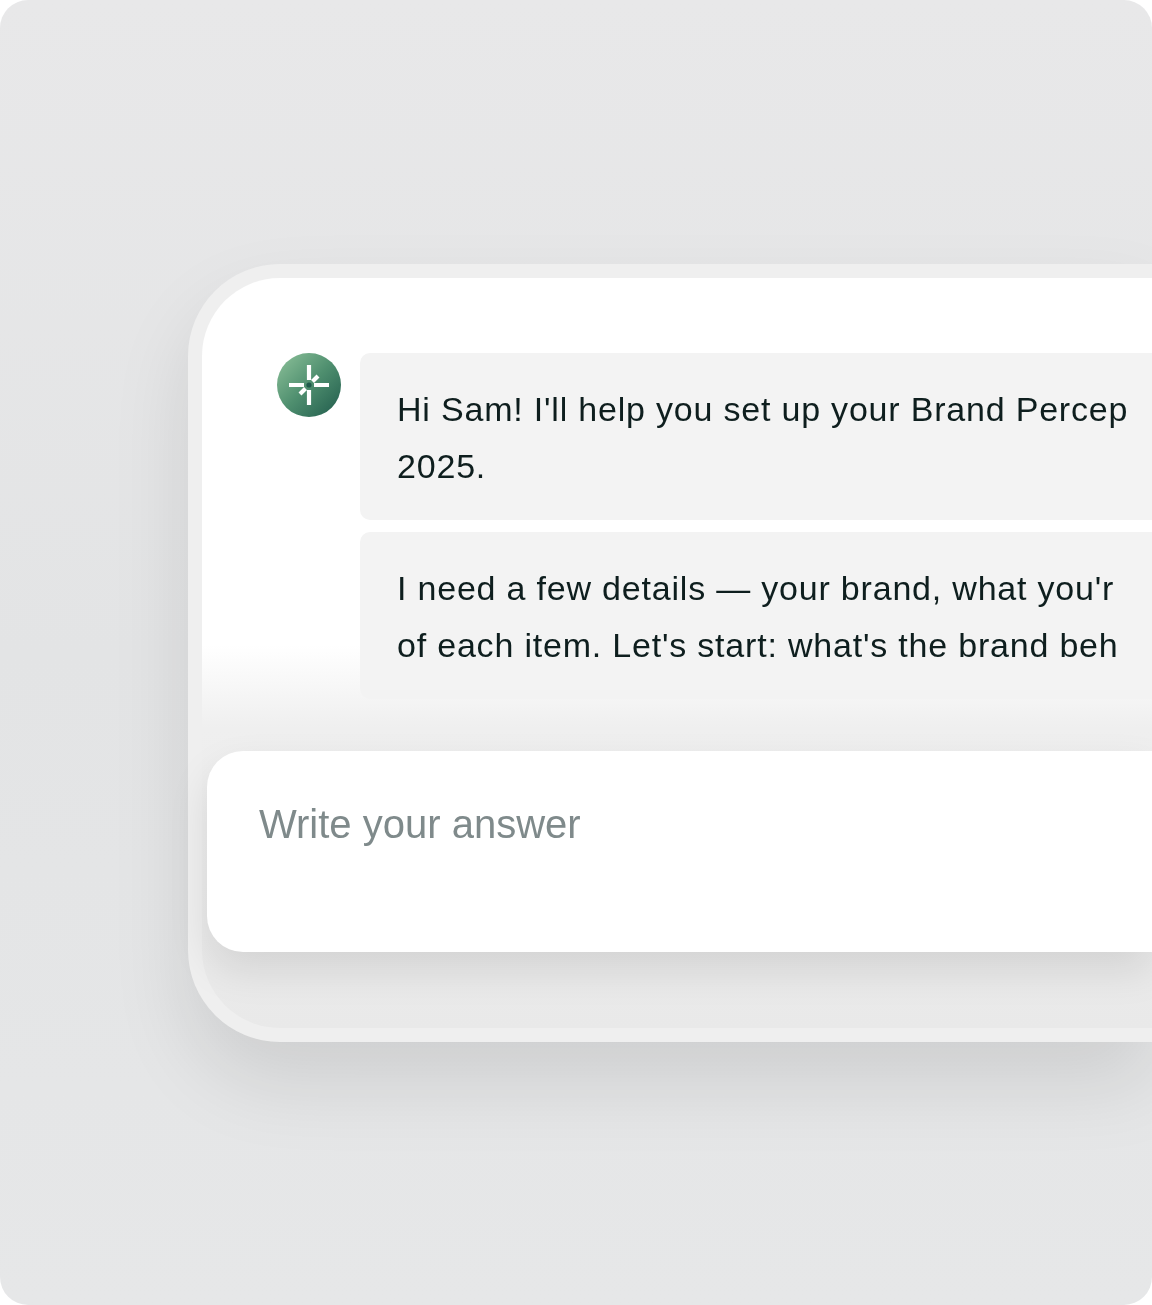  What do you see at coordinates (309, 385) in the screenshot?
I see `logo-icon` at bounding box center [309, 385].